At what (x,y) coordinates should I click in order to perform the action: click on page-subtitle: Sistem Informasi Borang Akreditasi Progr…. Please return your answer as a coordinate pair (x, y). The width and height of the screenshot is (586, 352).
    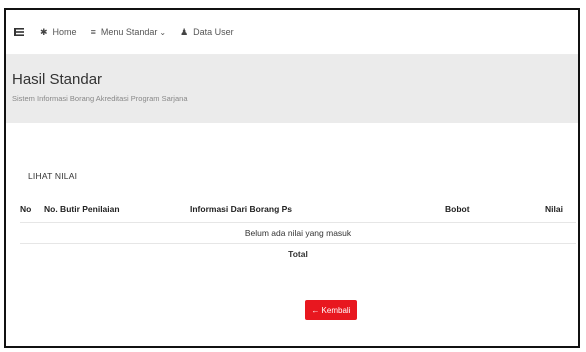
    Looking at the image, I should click on (100, 98).